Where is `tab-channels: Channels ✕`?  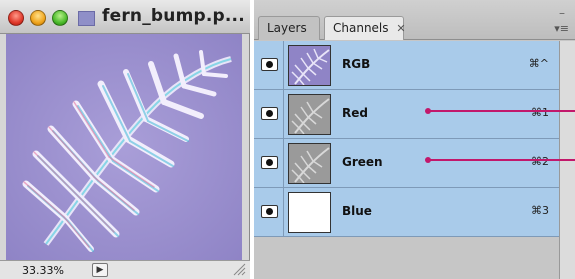
tab-channels: Channels ✕ is located at coordinates (365, 28).